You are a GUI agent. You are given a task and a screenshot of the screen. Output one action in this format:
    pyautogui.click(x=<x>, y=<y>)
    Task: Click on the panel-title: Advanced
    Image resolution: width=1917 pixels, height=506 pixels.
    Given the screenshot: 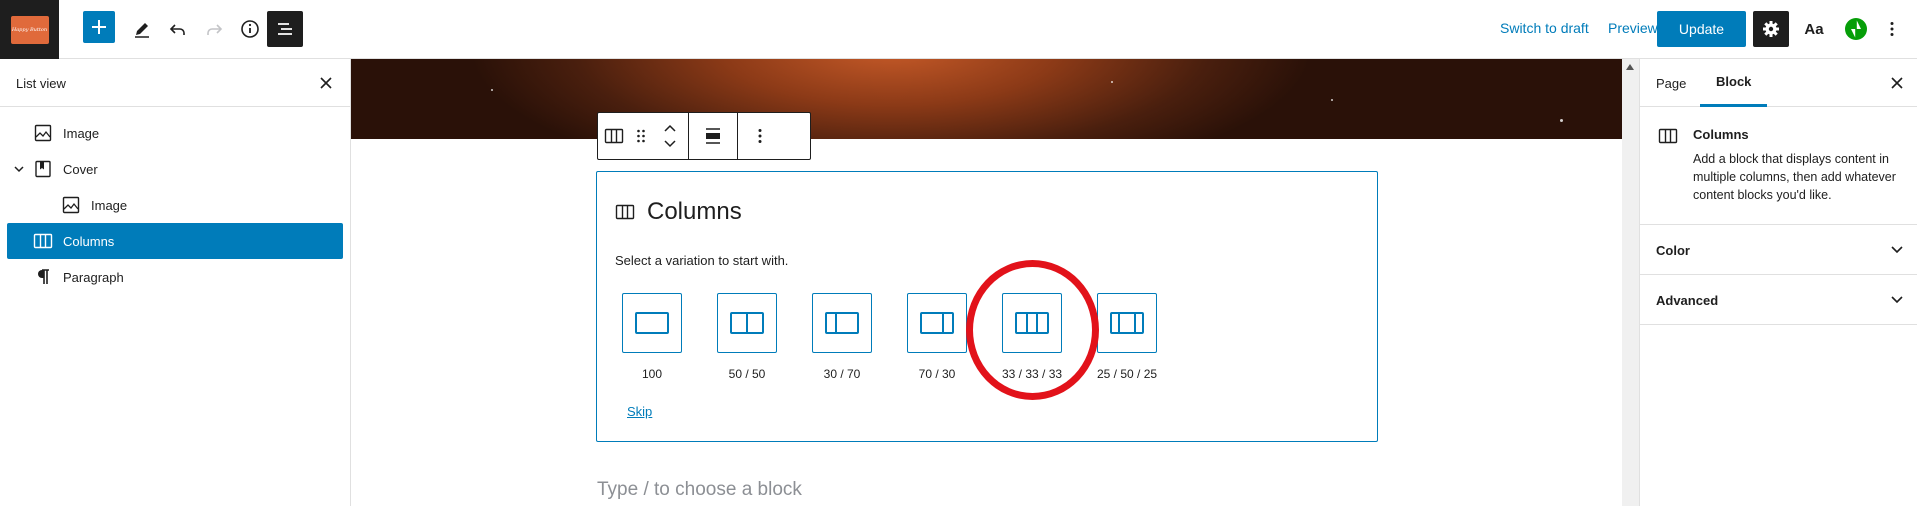 What is the action you would take?
    pyautogui.click(x=1687, y=300)
    